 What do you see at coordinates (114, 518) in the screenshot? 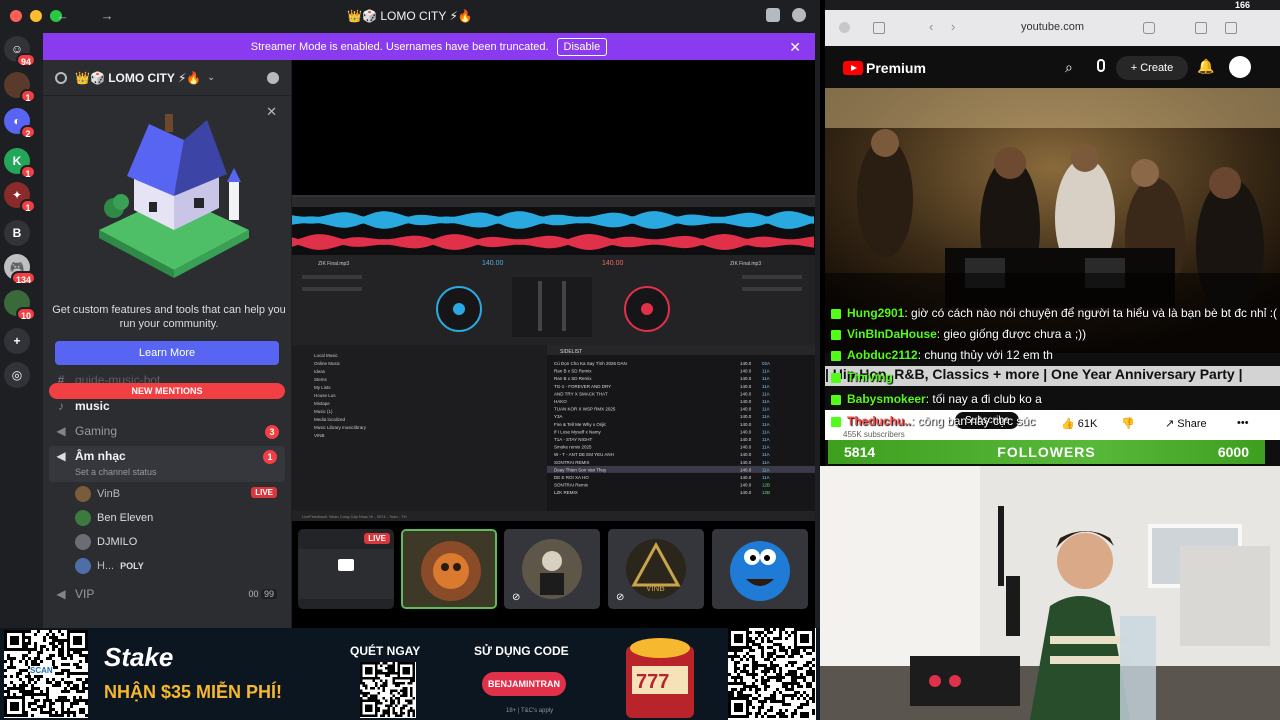
I see `voice-user-ben-eleven: Ben Eleven` at bounding box center [114, 518].